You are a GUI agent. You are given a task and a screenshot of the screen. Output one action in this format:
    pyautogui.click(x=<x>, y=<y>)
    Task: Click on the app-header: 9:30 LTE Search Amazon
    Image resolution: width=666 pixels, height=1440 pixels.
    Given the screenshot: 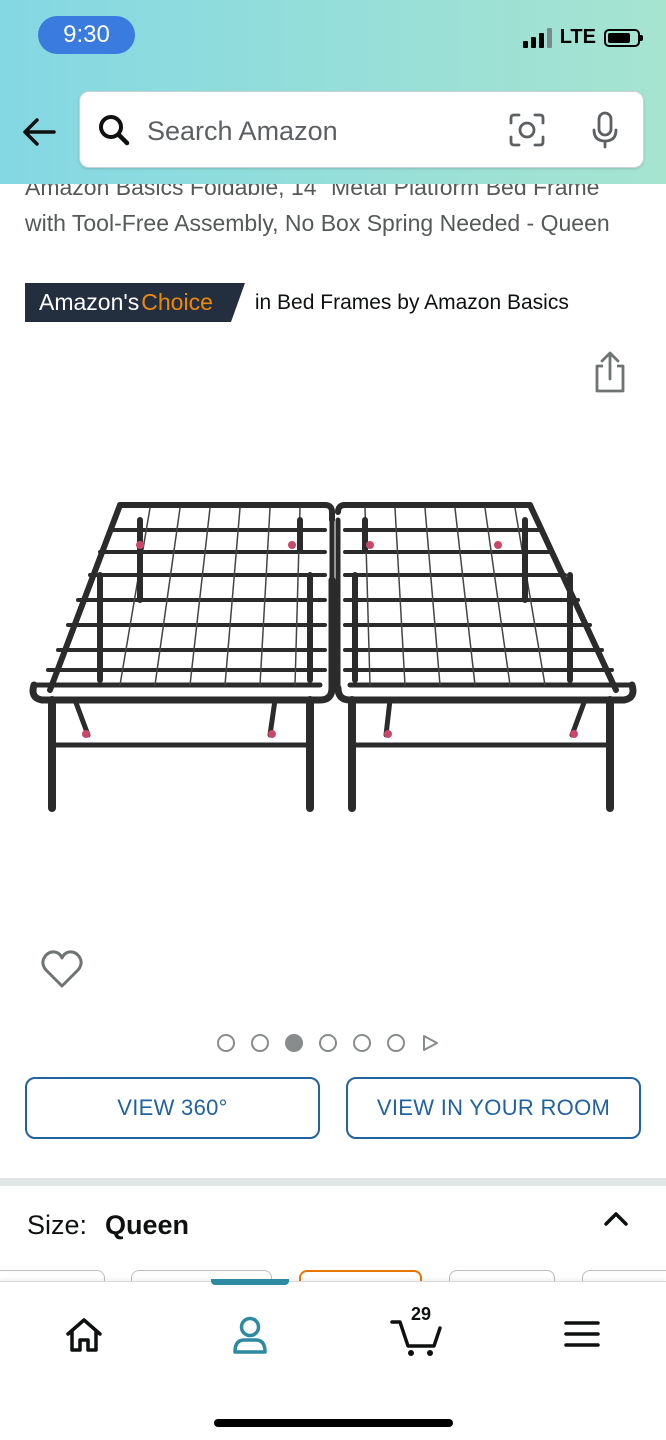 What is the action you would take?
    pyautogui.click(x=333, y=92)
    